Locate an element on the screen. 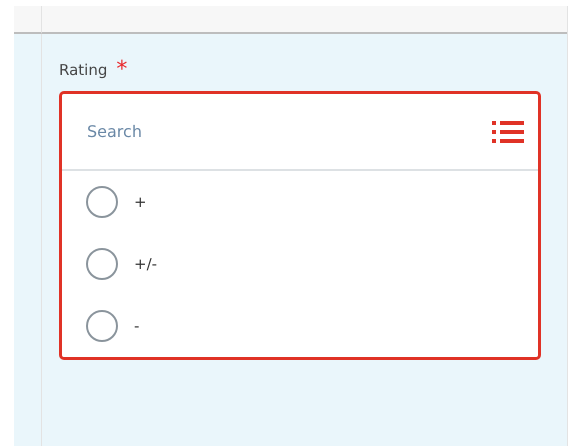  option-label: - is located at coordinates (137, 326).